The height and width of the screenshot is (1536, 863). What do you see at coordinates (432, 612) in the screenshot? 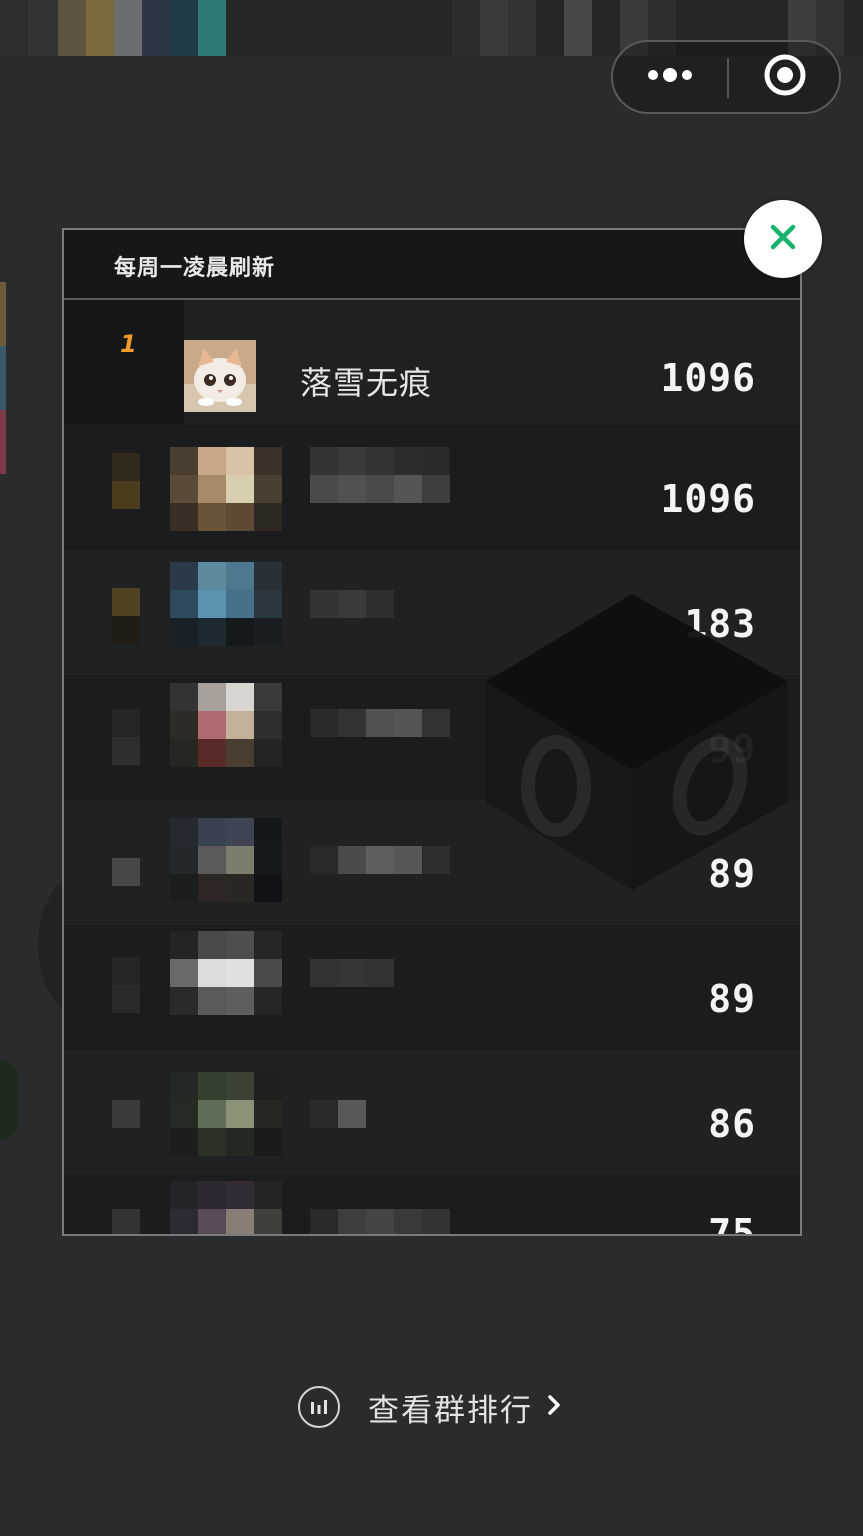
I see `ranking-row: 183` at bounding box center [432, 612].